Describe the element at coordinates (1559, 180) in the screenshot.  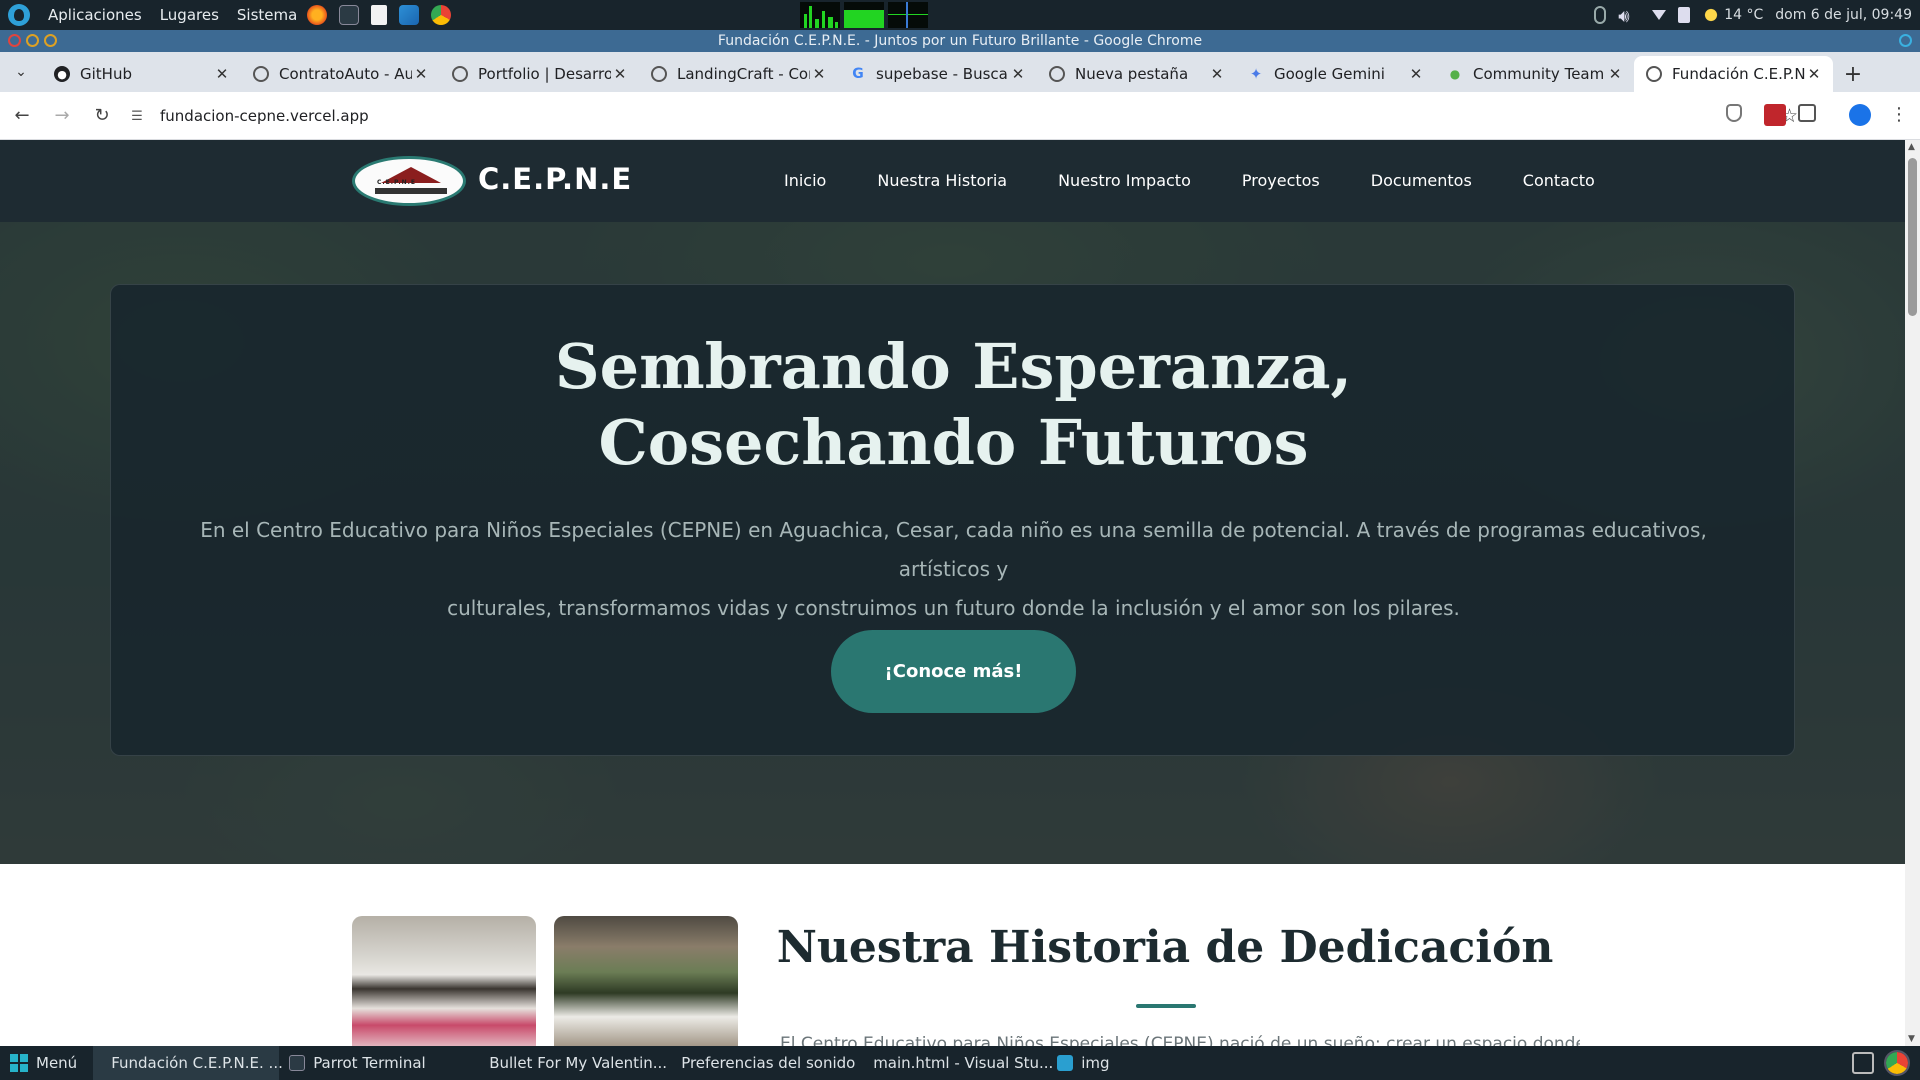
I see `nav-link-contacto: Contacto` at that location.